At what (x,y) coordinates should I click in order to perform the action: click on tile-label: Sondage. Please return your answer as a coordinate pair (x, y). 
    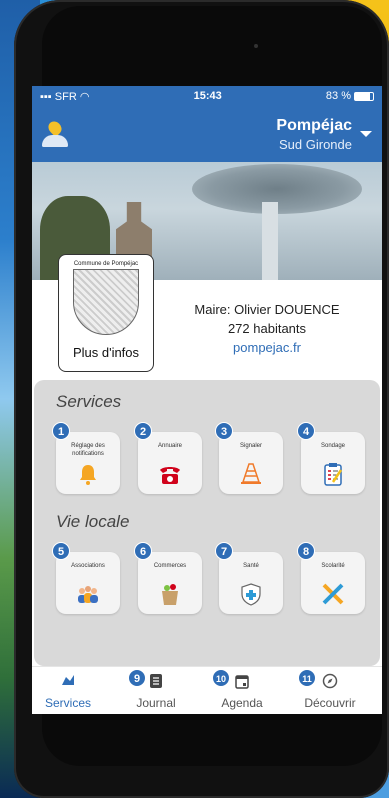
    Looking at the image, I should click on (333, 446).